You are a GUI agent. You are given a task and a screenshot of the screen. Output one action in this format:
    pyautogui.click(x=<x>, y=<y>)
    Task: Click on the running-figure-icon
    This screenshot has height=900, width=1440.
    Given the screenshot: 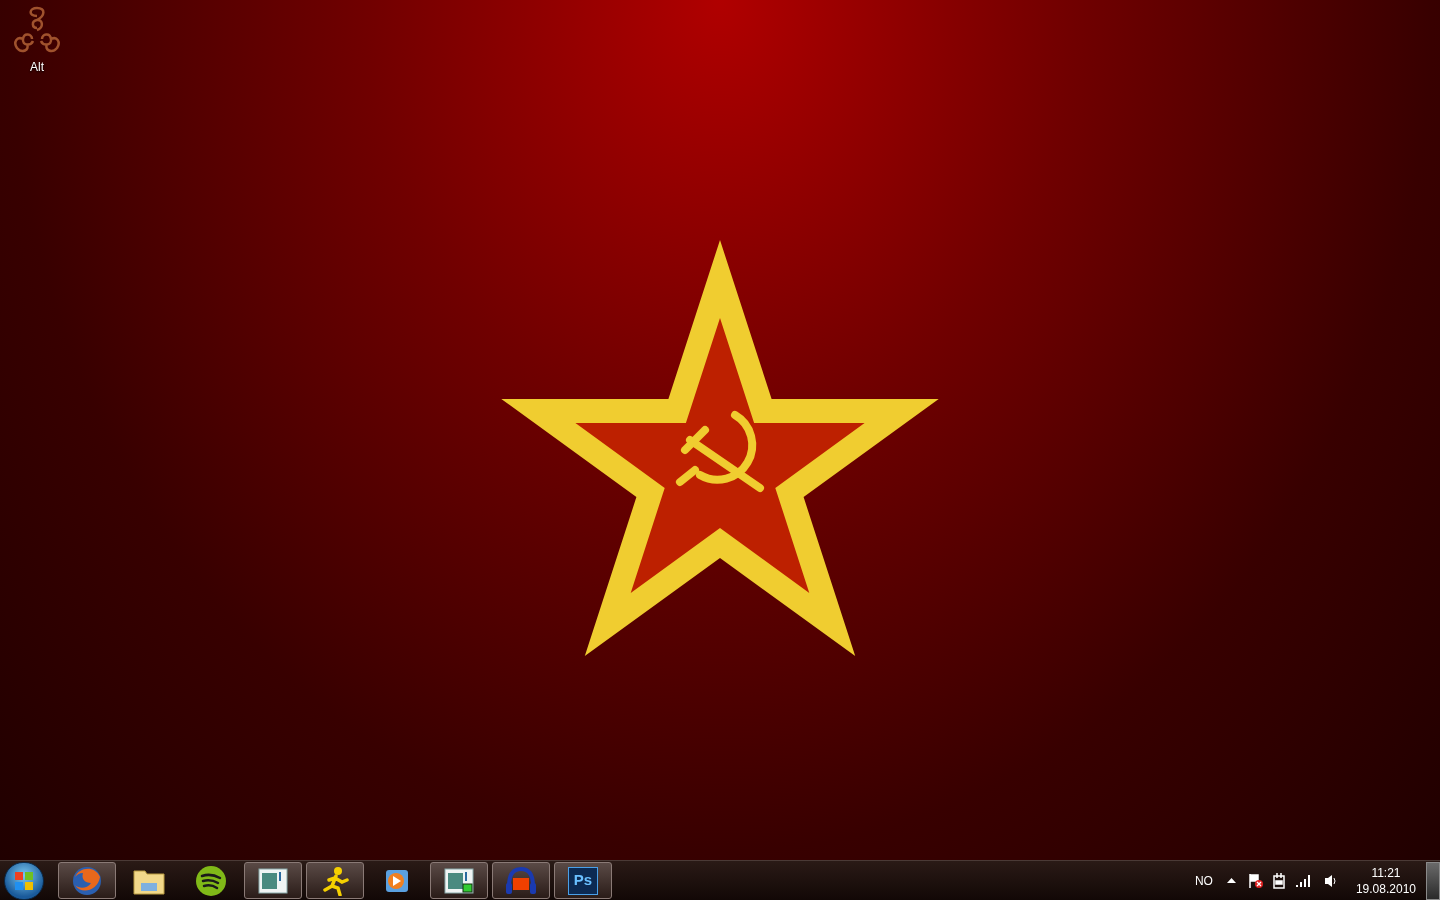 What is the action you would take?
    pyautogui.click(x=335, y=880)
    